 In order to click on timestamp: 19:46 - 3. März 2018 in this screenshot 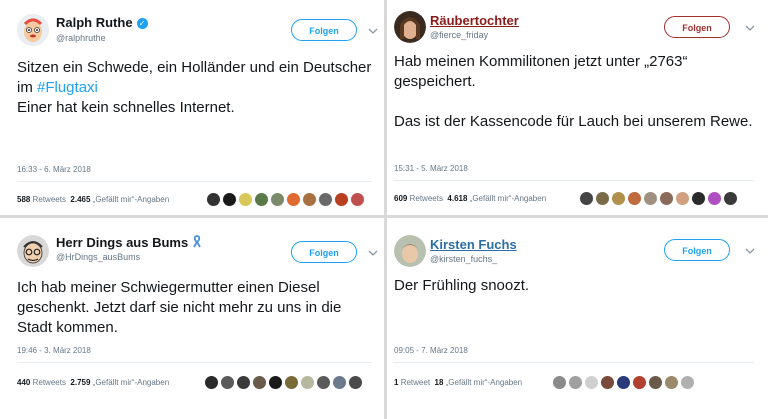, I will do `click(54, 350)`.